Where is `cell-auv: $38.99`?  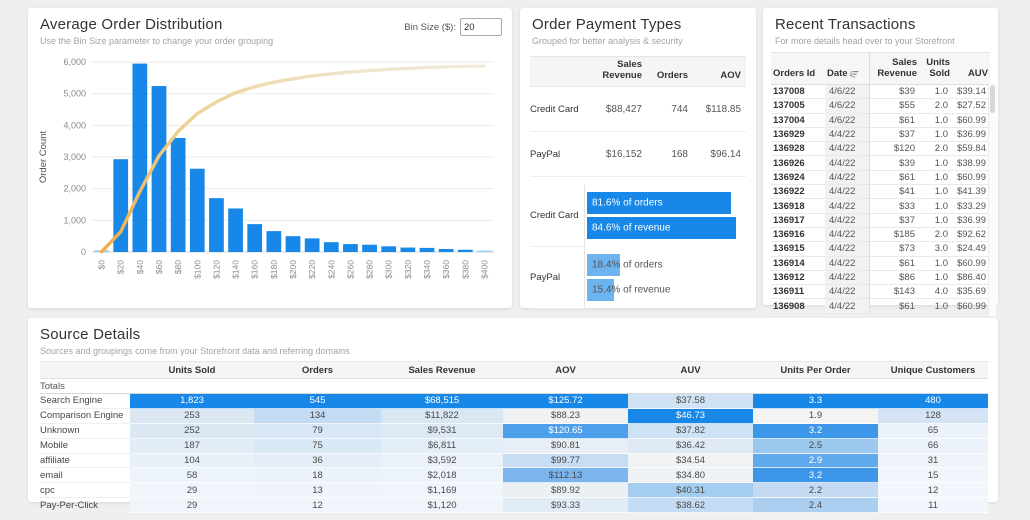 cell-auv: $38.99 is located at coordinates (971, 163).